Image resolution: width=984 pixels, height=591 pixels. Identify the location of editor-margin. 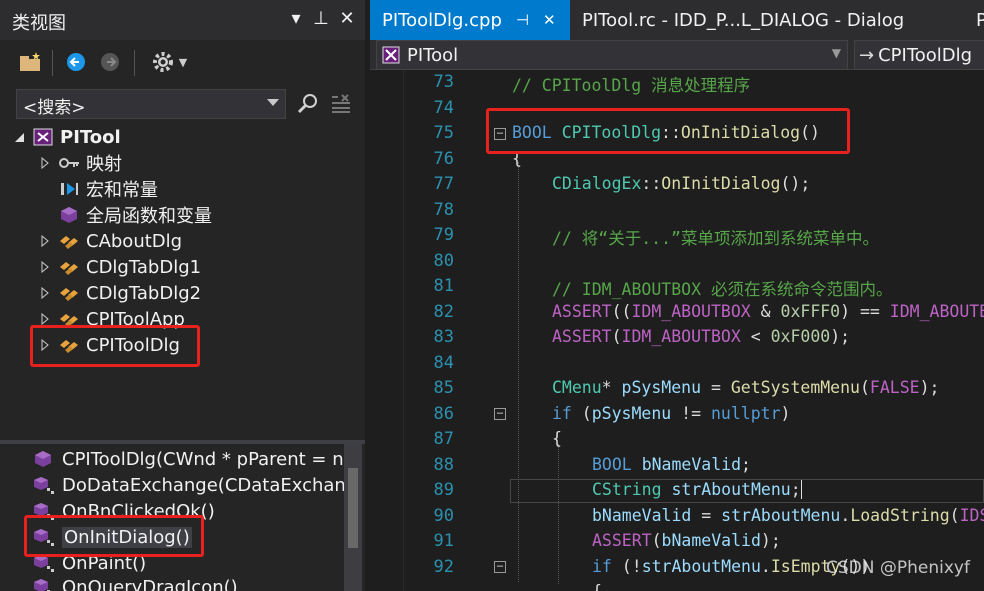
(387, 330).